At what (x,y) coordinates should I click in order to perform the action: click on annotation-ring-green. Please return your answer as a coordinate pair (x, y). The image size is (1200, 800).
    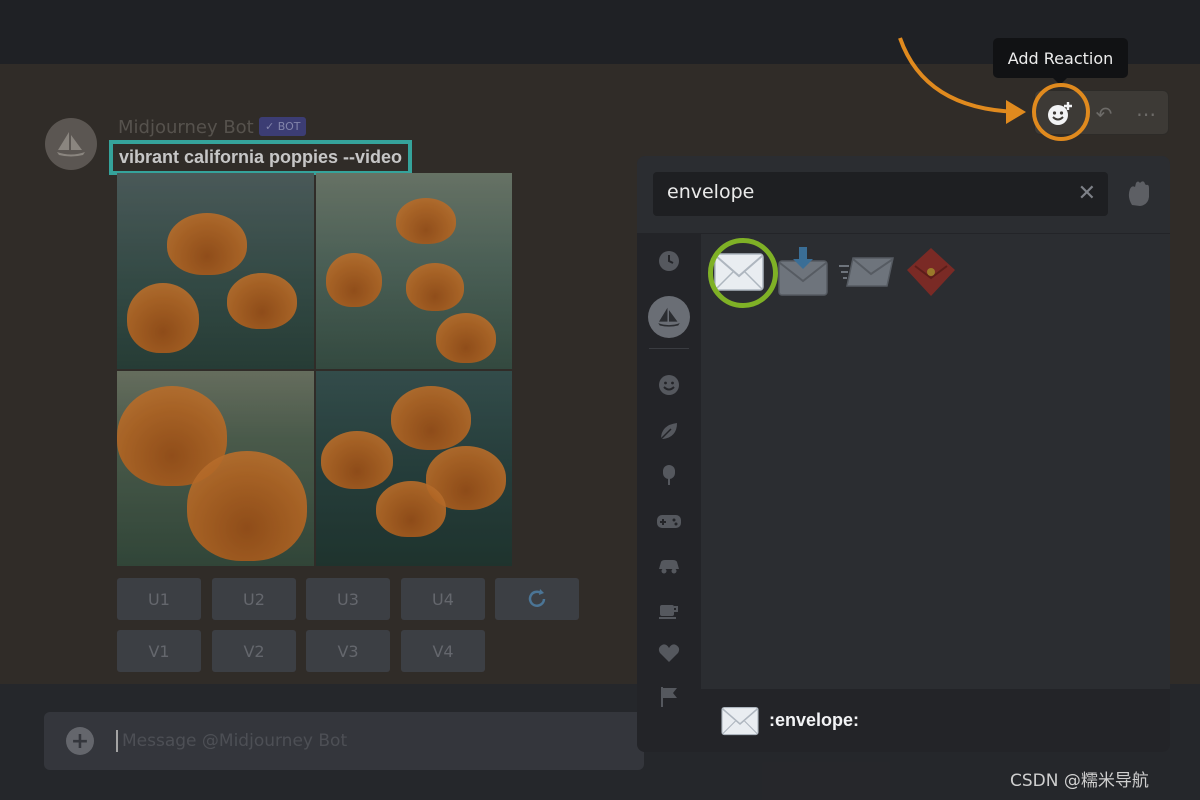
    Looking at the image, I should click on (743, 273).